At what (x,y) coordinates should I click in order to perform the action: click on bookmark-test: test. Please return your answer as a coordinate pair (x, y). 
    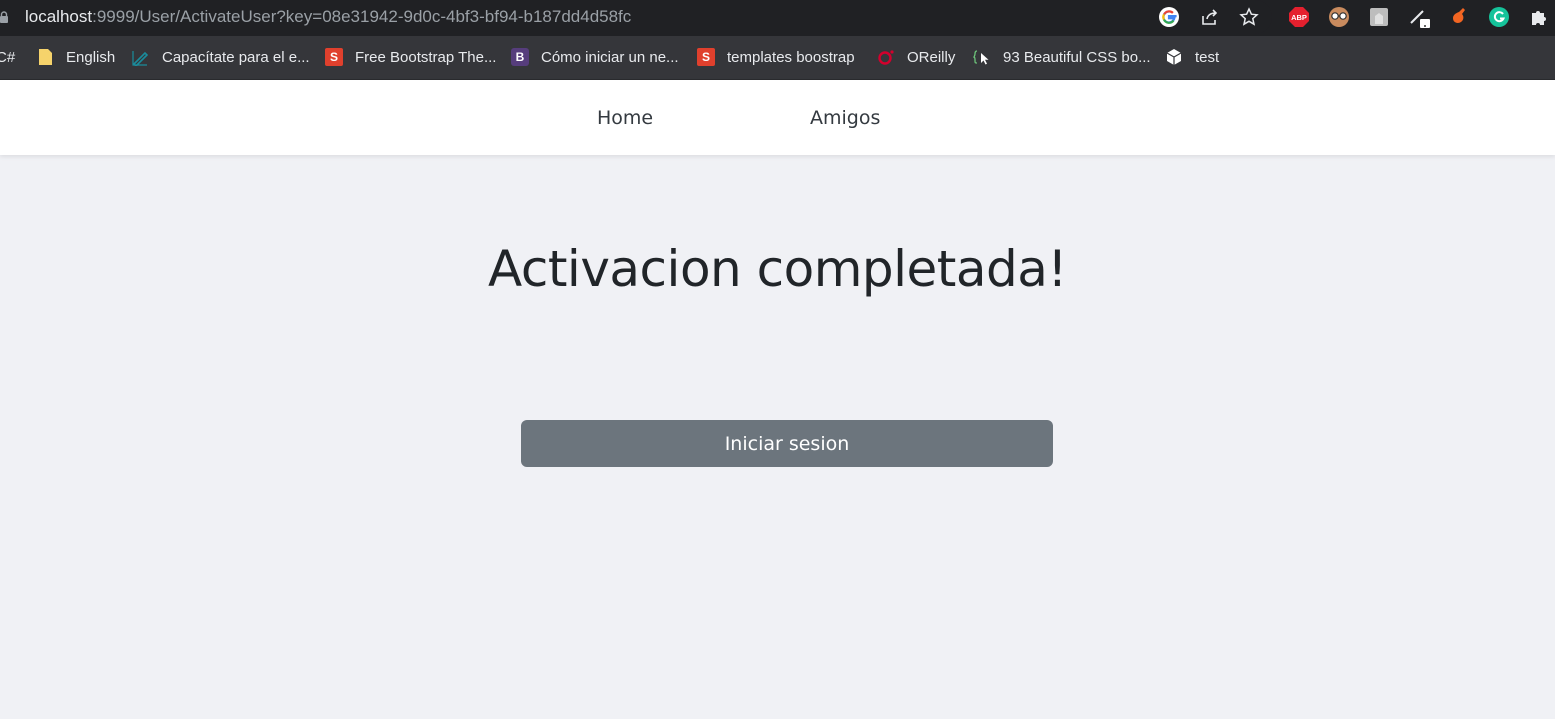
    Looking at the image, I should click on (1192, 57).